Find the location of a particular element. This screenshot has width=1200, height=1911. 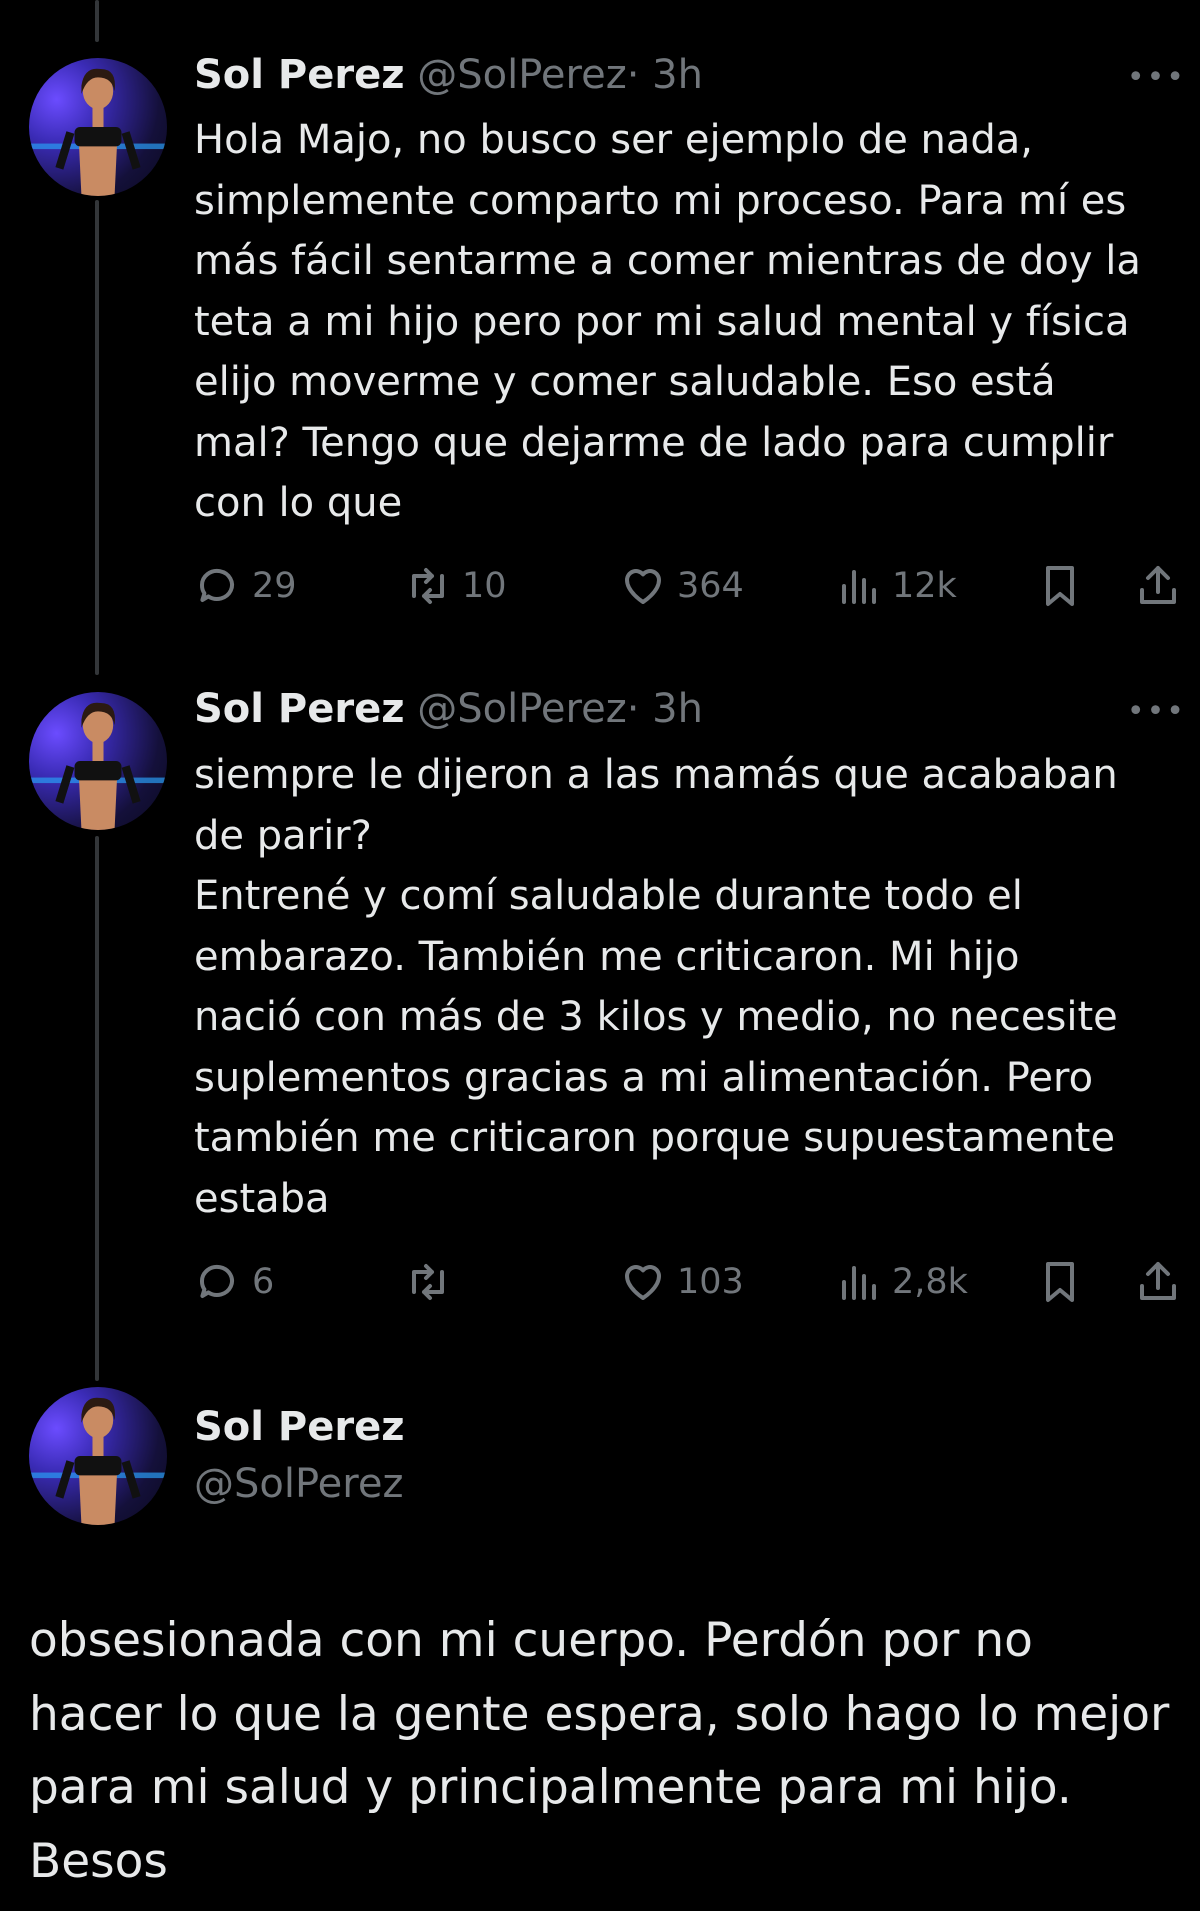

reply-count: 29 is located at coordinates (274, 586).